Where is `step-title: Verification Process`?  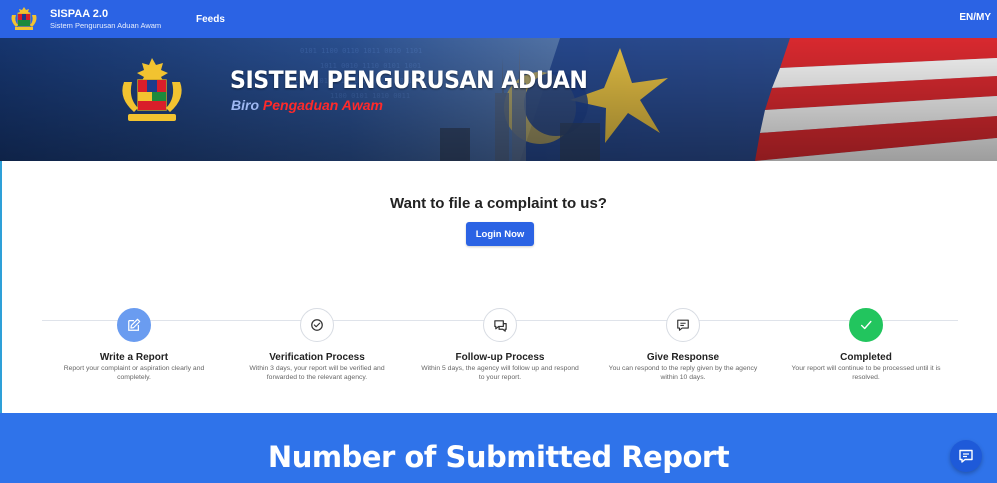 step-title: Verification Process is located at coordinates (317, 357).